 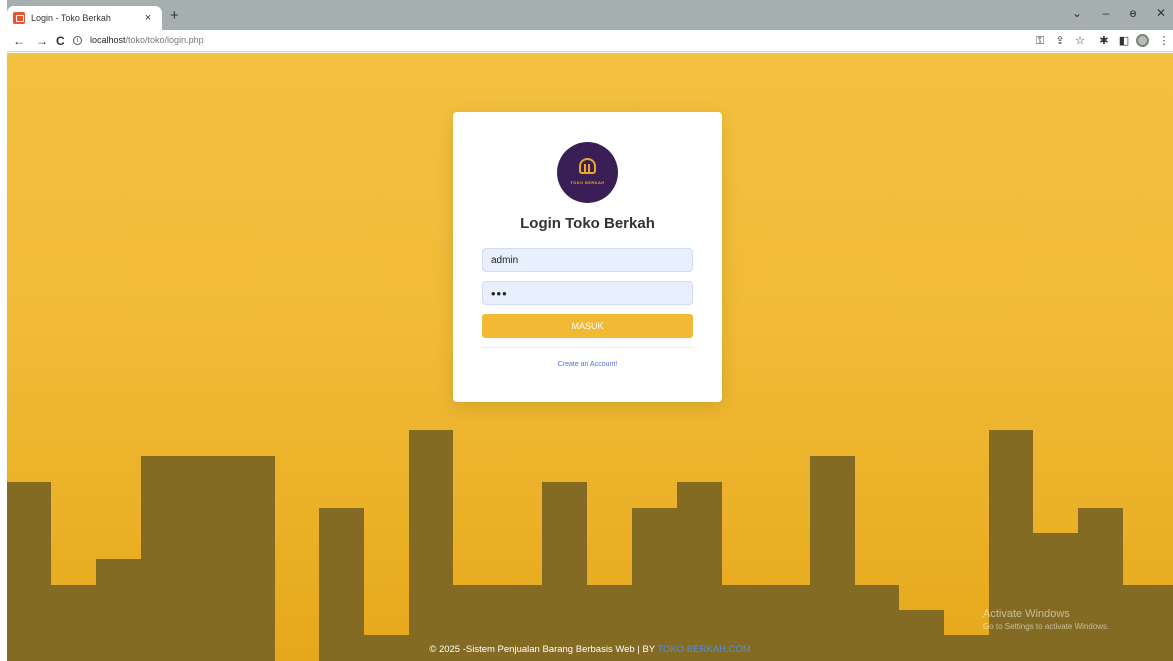 What do you see at coordinates (148, 18) in the screenshot?
I see `tab-close-icon: ×` at bounding box center [148, 18].